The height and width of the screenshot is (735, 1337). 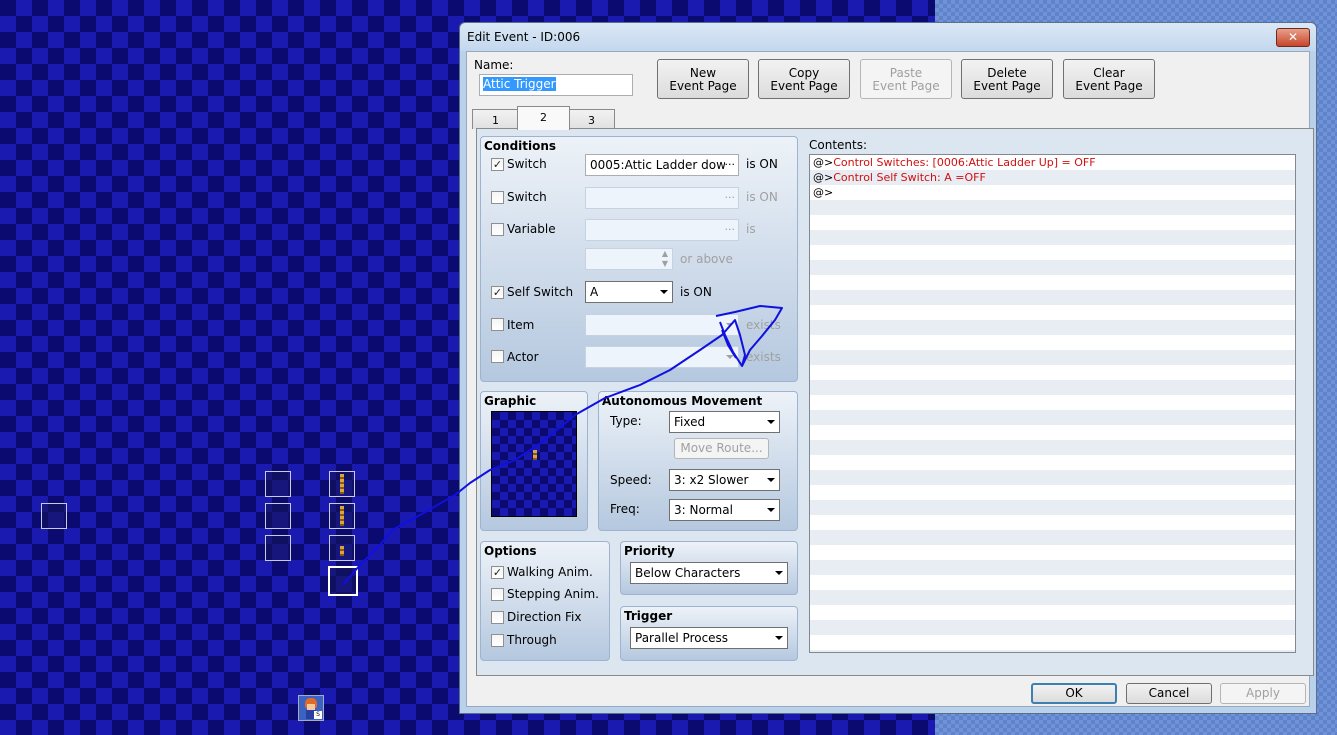 I want to click on new-event-page-button: New Event Page, so click(x=703, y=79).